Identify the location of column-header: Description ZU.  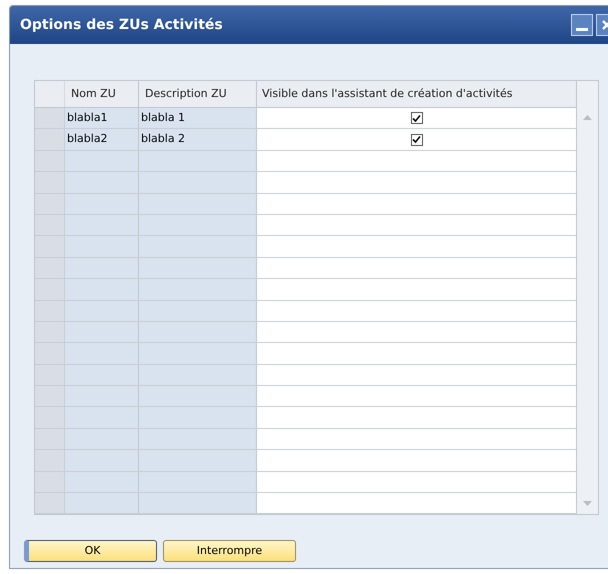
(198, 94).